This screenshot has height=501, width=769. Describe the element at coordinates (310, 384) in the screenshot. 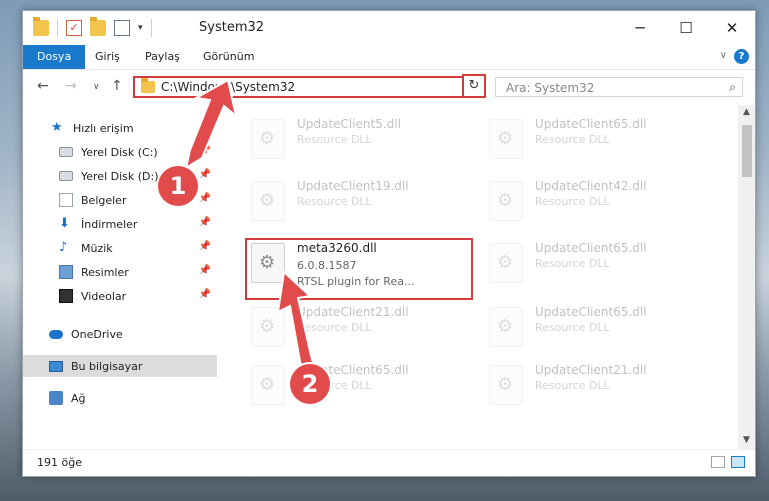

I see `step-2-badge: 2` at that location.